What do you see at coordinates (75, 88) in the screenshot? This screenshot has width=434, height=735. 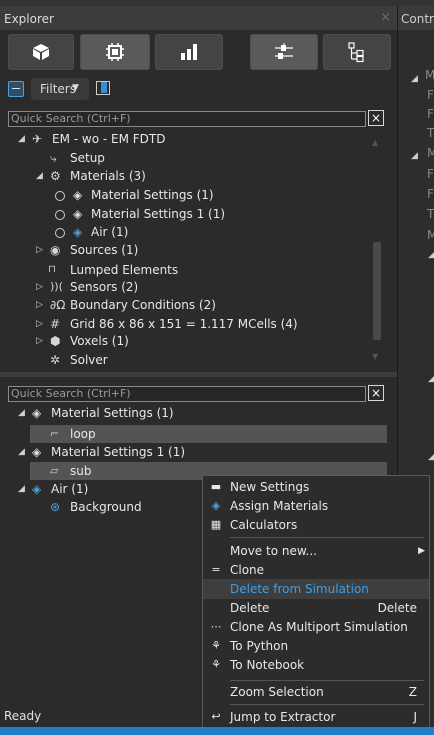 I see `chevron-down-icon: ▼` at bounding box center [75, 88].